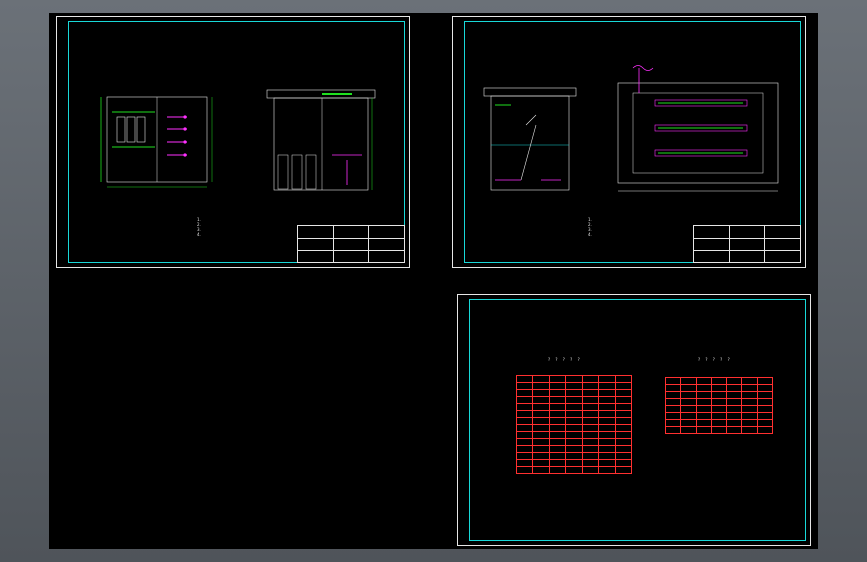  Describe the element at coordinates (565, 359) in the screenshot. I see `left-table-title: ? ? ? ? ?` at that location.